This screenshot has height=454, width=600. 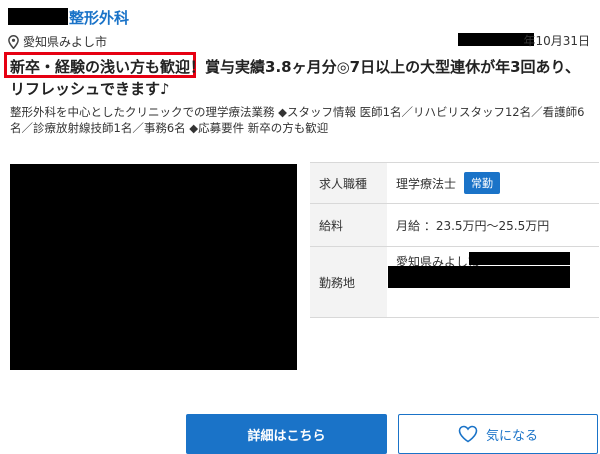 I want to click on salary-value: 月給 ：23.5万円〜25.5万円, so click(x=473, y=225).